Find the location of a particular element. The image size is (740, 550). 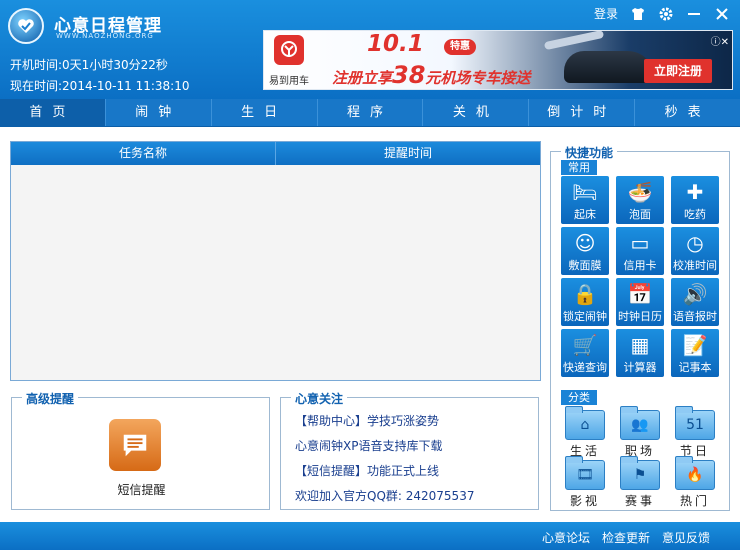

category-section-label: 分类 is located at coordinates (579, 397).